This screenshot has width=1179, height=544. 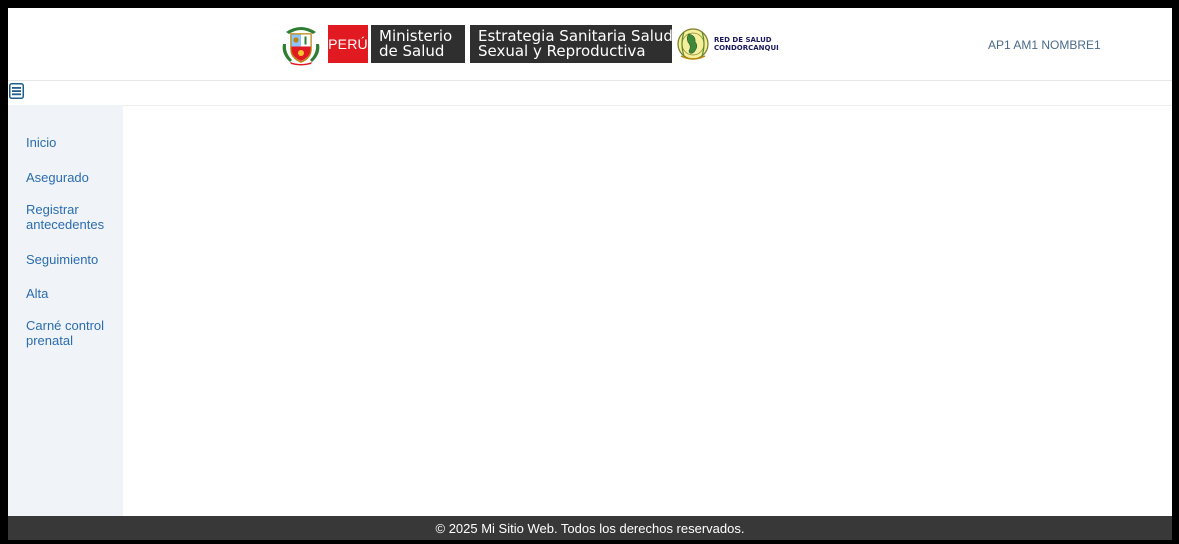 What do you see at coordinates (16, 91) in the screenshot?
I see `hamburger-menu-icon` at bounding box center [16, 91].